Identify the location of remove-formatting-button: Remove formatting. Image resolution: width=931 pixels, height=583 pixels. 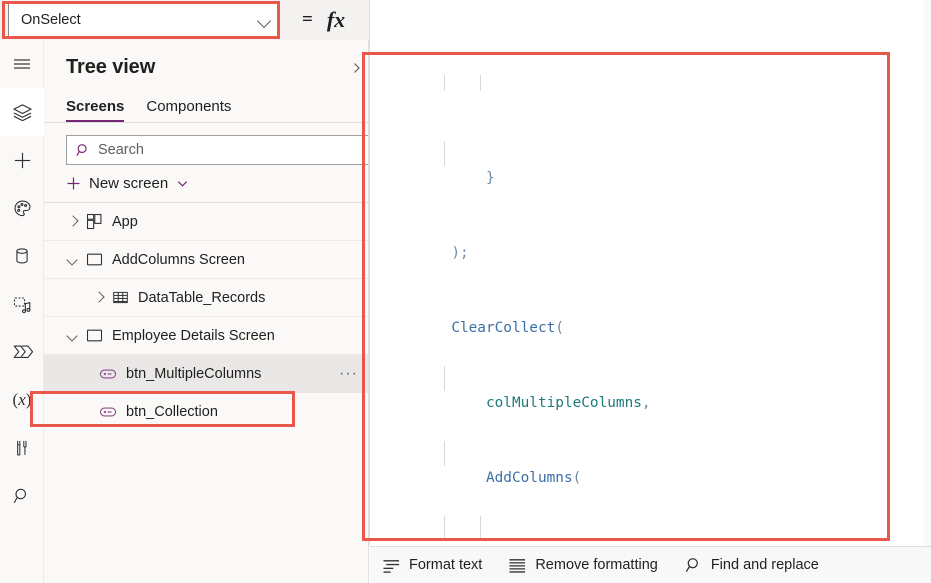
(583, 565).